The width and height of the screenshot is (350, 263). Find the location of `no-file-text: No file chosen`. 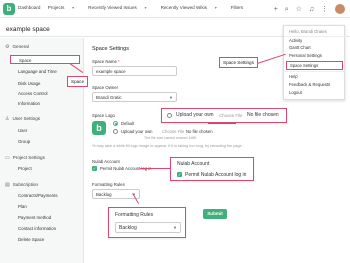

no-file-text: No file chosen is located at coordinates (199, 131).